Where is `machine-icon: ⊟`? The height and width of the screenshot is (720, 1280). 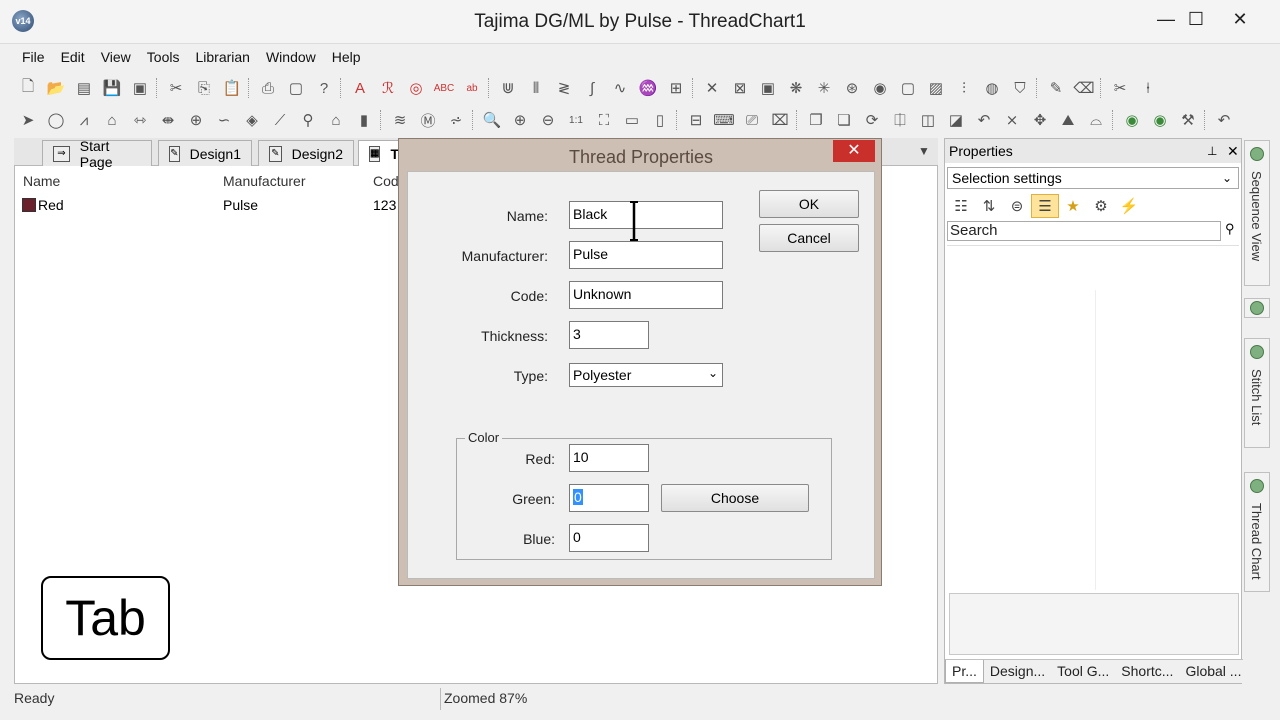 machine-icon: ⊟ is located at coordinates (696, 120).